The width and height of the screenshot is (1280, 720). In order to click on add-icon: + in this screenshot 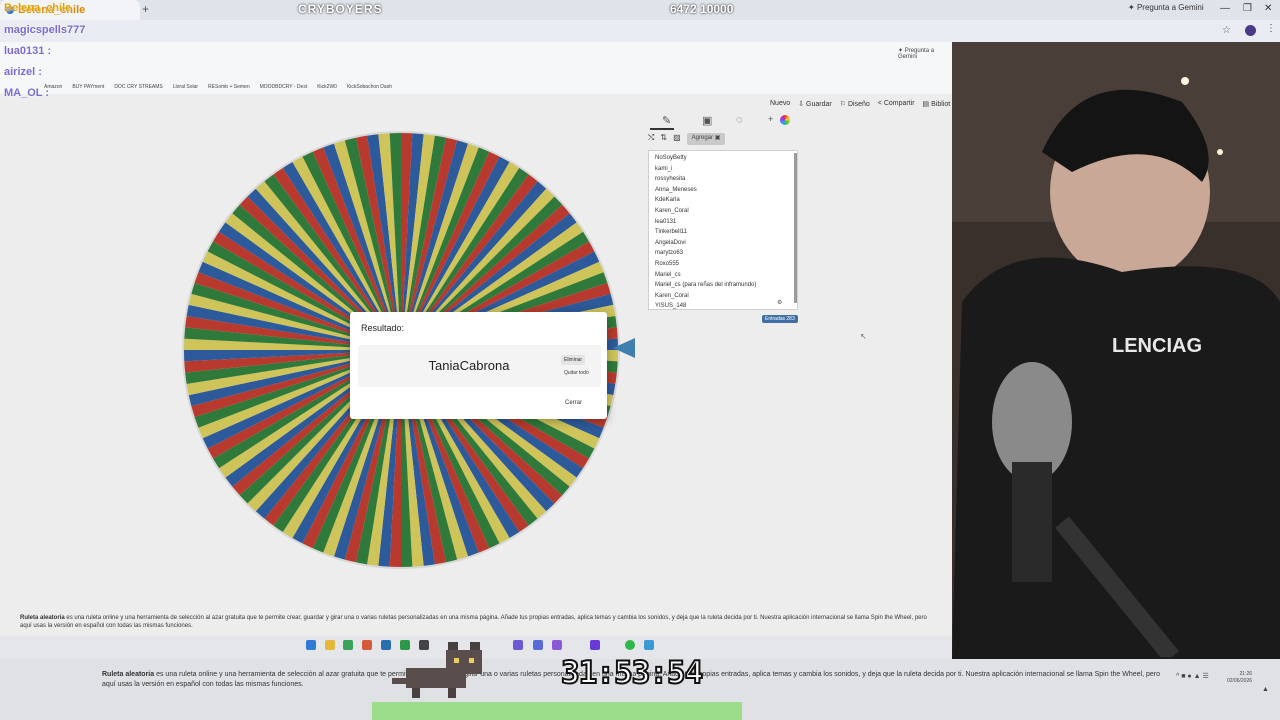, I will do `click(770, 119)`.